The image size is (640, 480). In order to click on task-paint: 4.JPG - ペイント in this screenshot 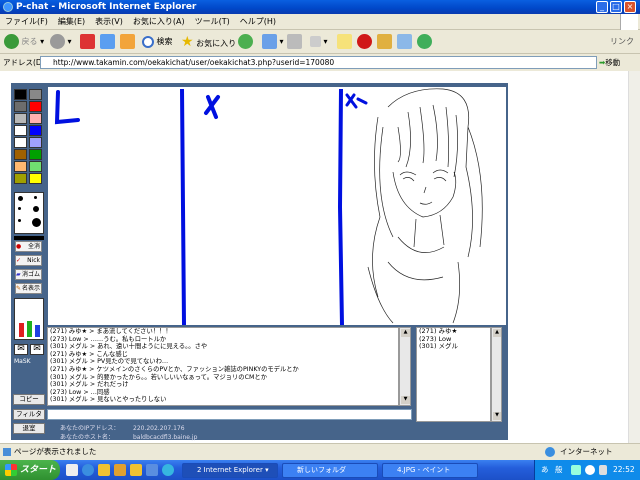, I will do `click(430, 470)`.